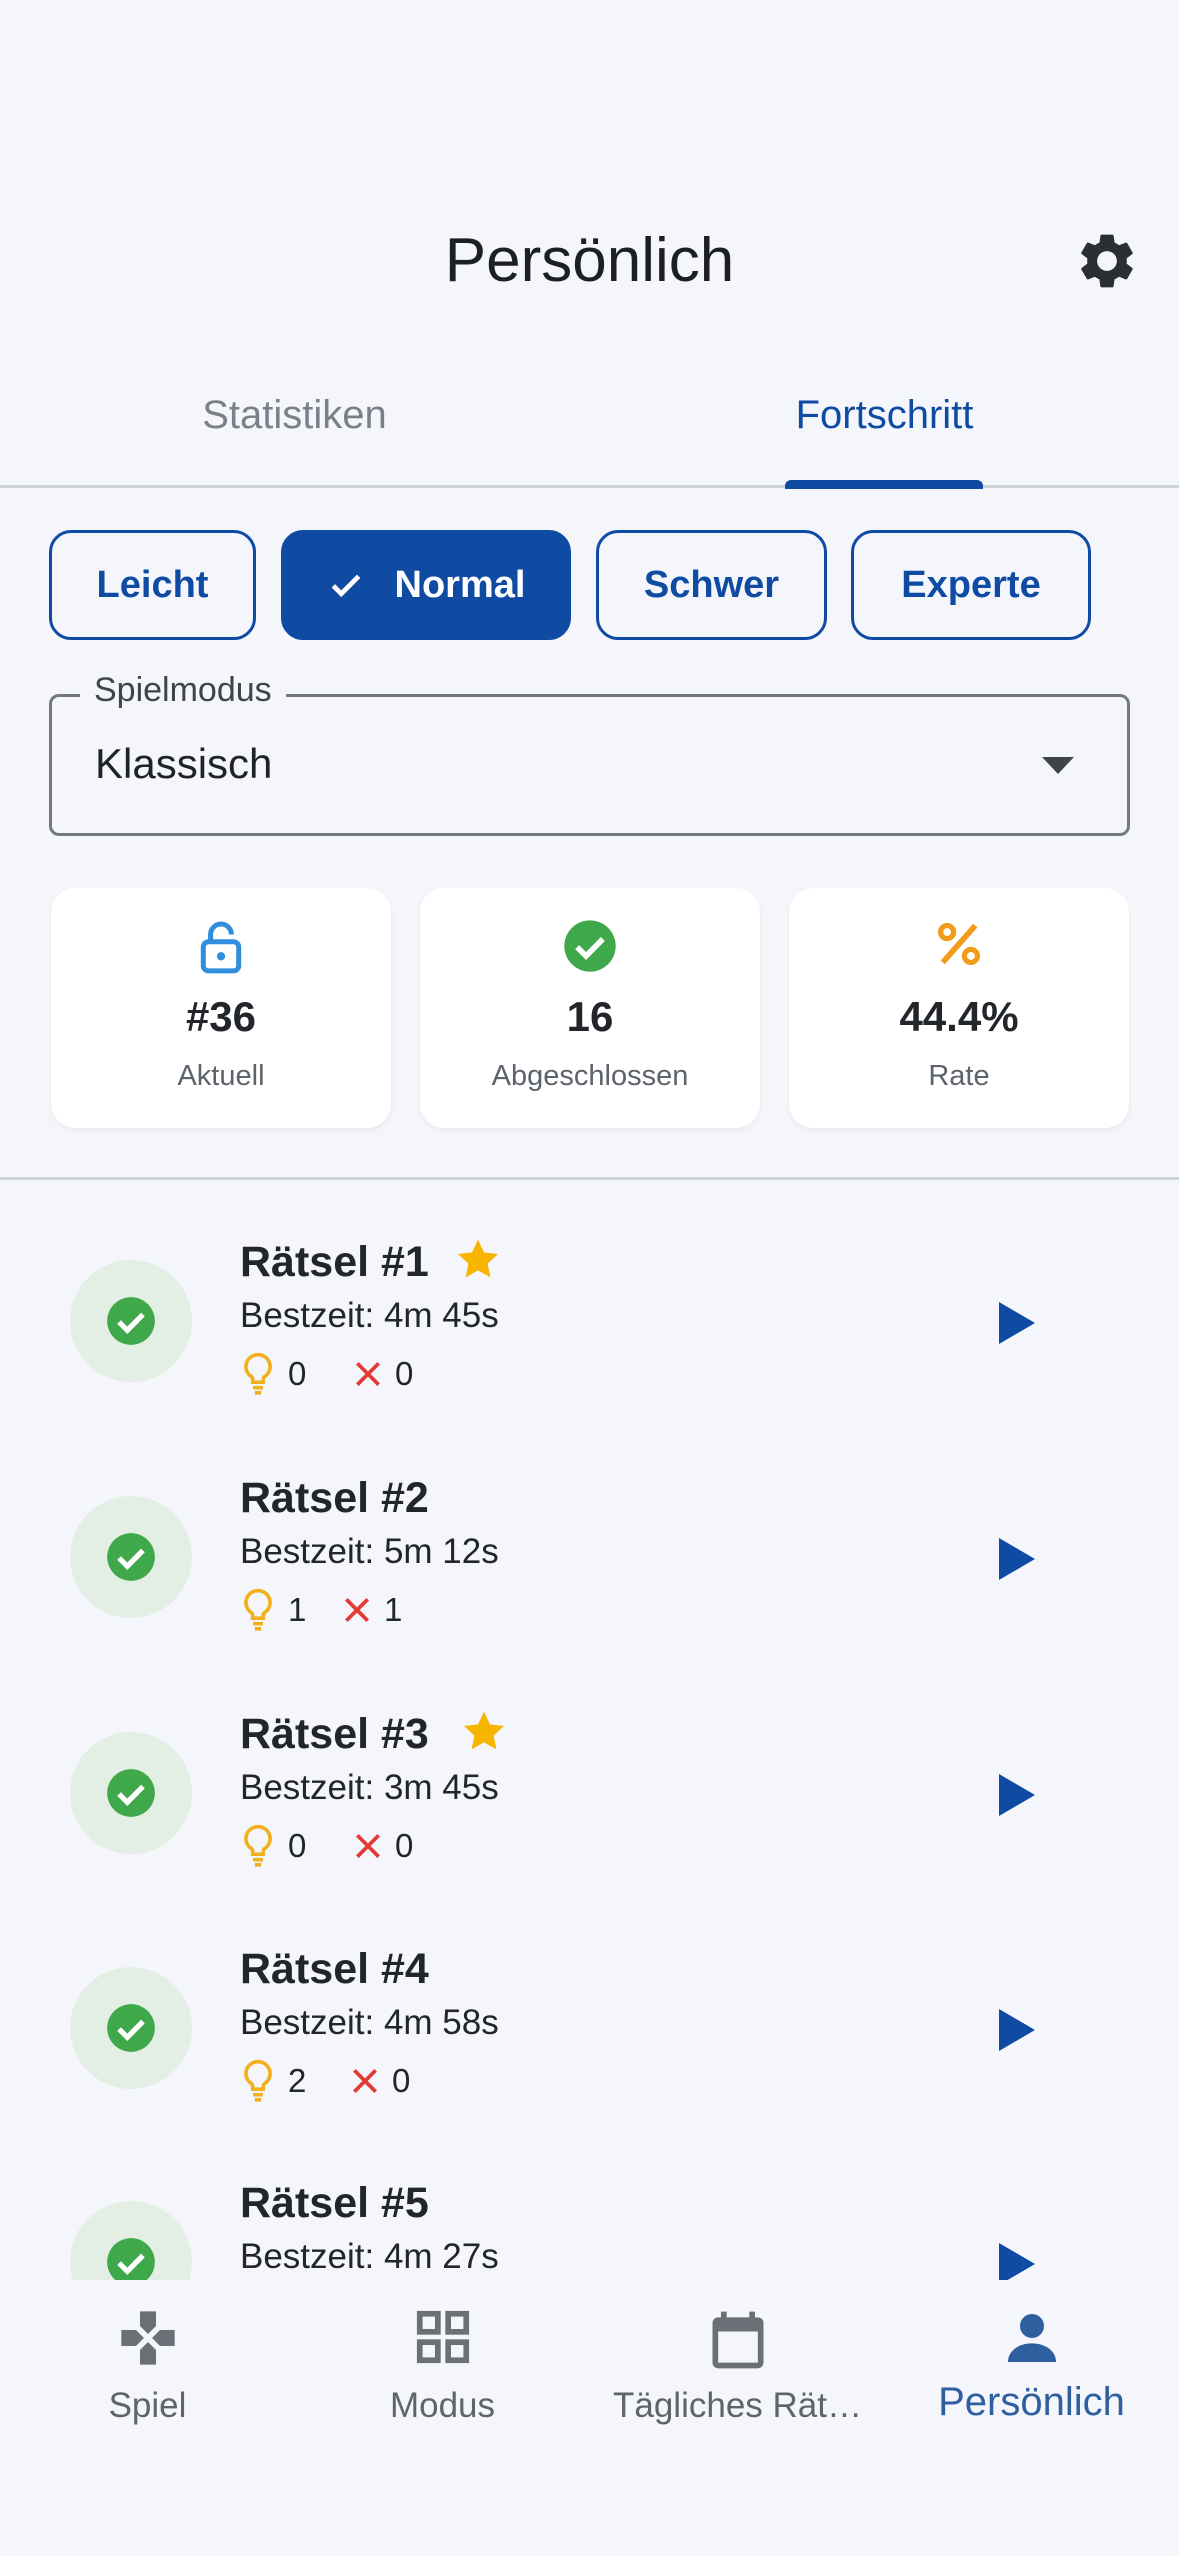 The width and height of the screenshot is (1179, 2556). I want to click on best-time: Bestzeit: 3m 45s, so click(369, 1787).